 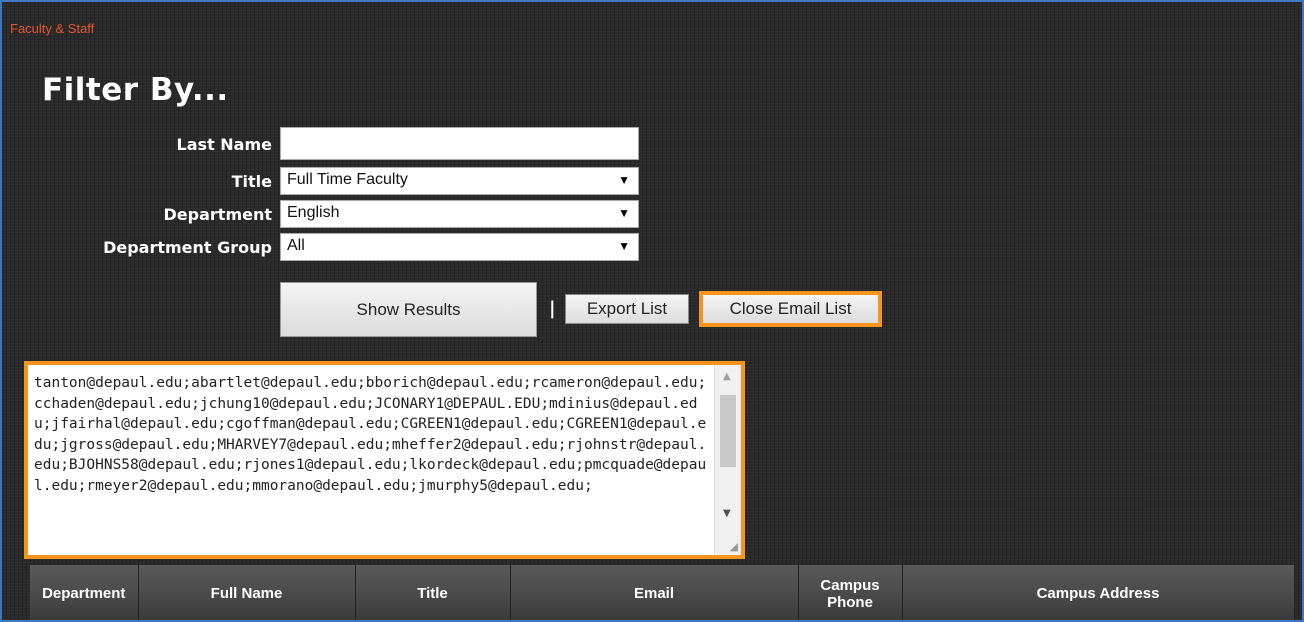 What do you see at coordinates (850, 592) in the screenshot?
I see `column-header-campus-phone: Campus Phone` at bounding box center [850, 592].